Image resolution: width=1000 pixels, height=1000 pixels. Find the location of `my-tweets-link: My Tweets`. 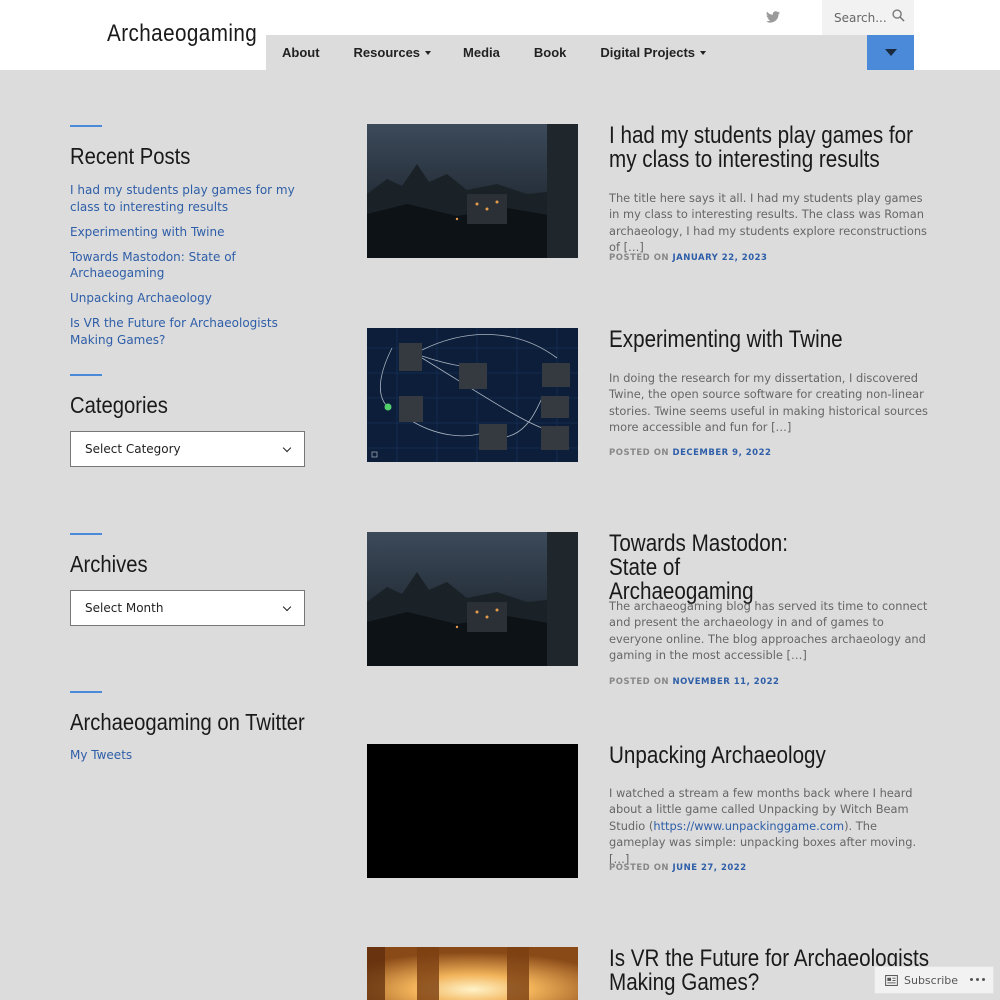

my-tweets-link: My Tweets is located at coordinates (190, 755).